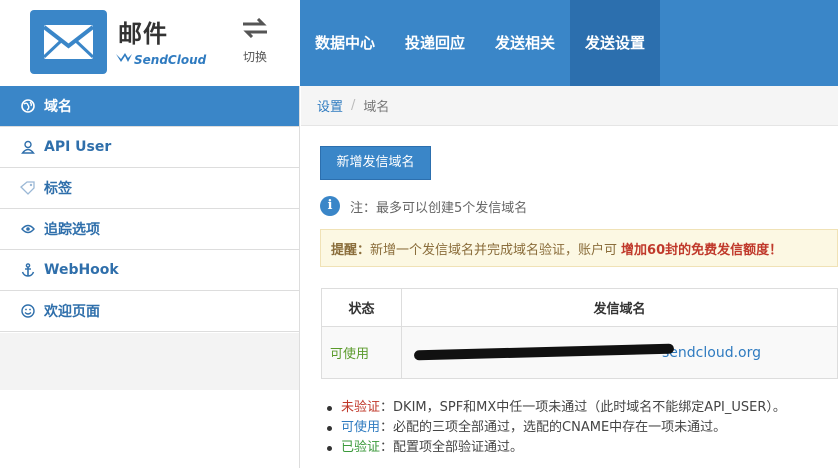 The width and height of the screenshot is (838, 468). I want to click on table-header-row: 状态 发信域名, so click(579, 307).